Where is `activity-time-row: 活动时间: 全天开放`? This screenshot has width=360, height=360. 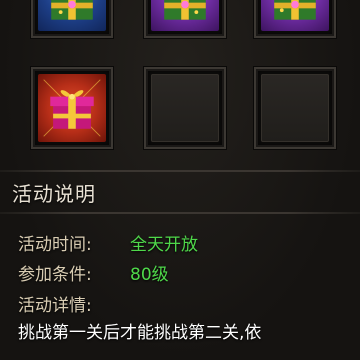
activity-time-row: 活动时间: 全天开放 is located at coordinates (108, 242).